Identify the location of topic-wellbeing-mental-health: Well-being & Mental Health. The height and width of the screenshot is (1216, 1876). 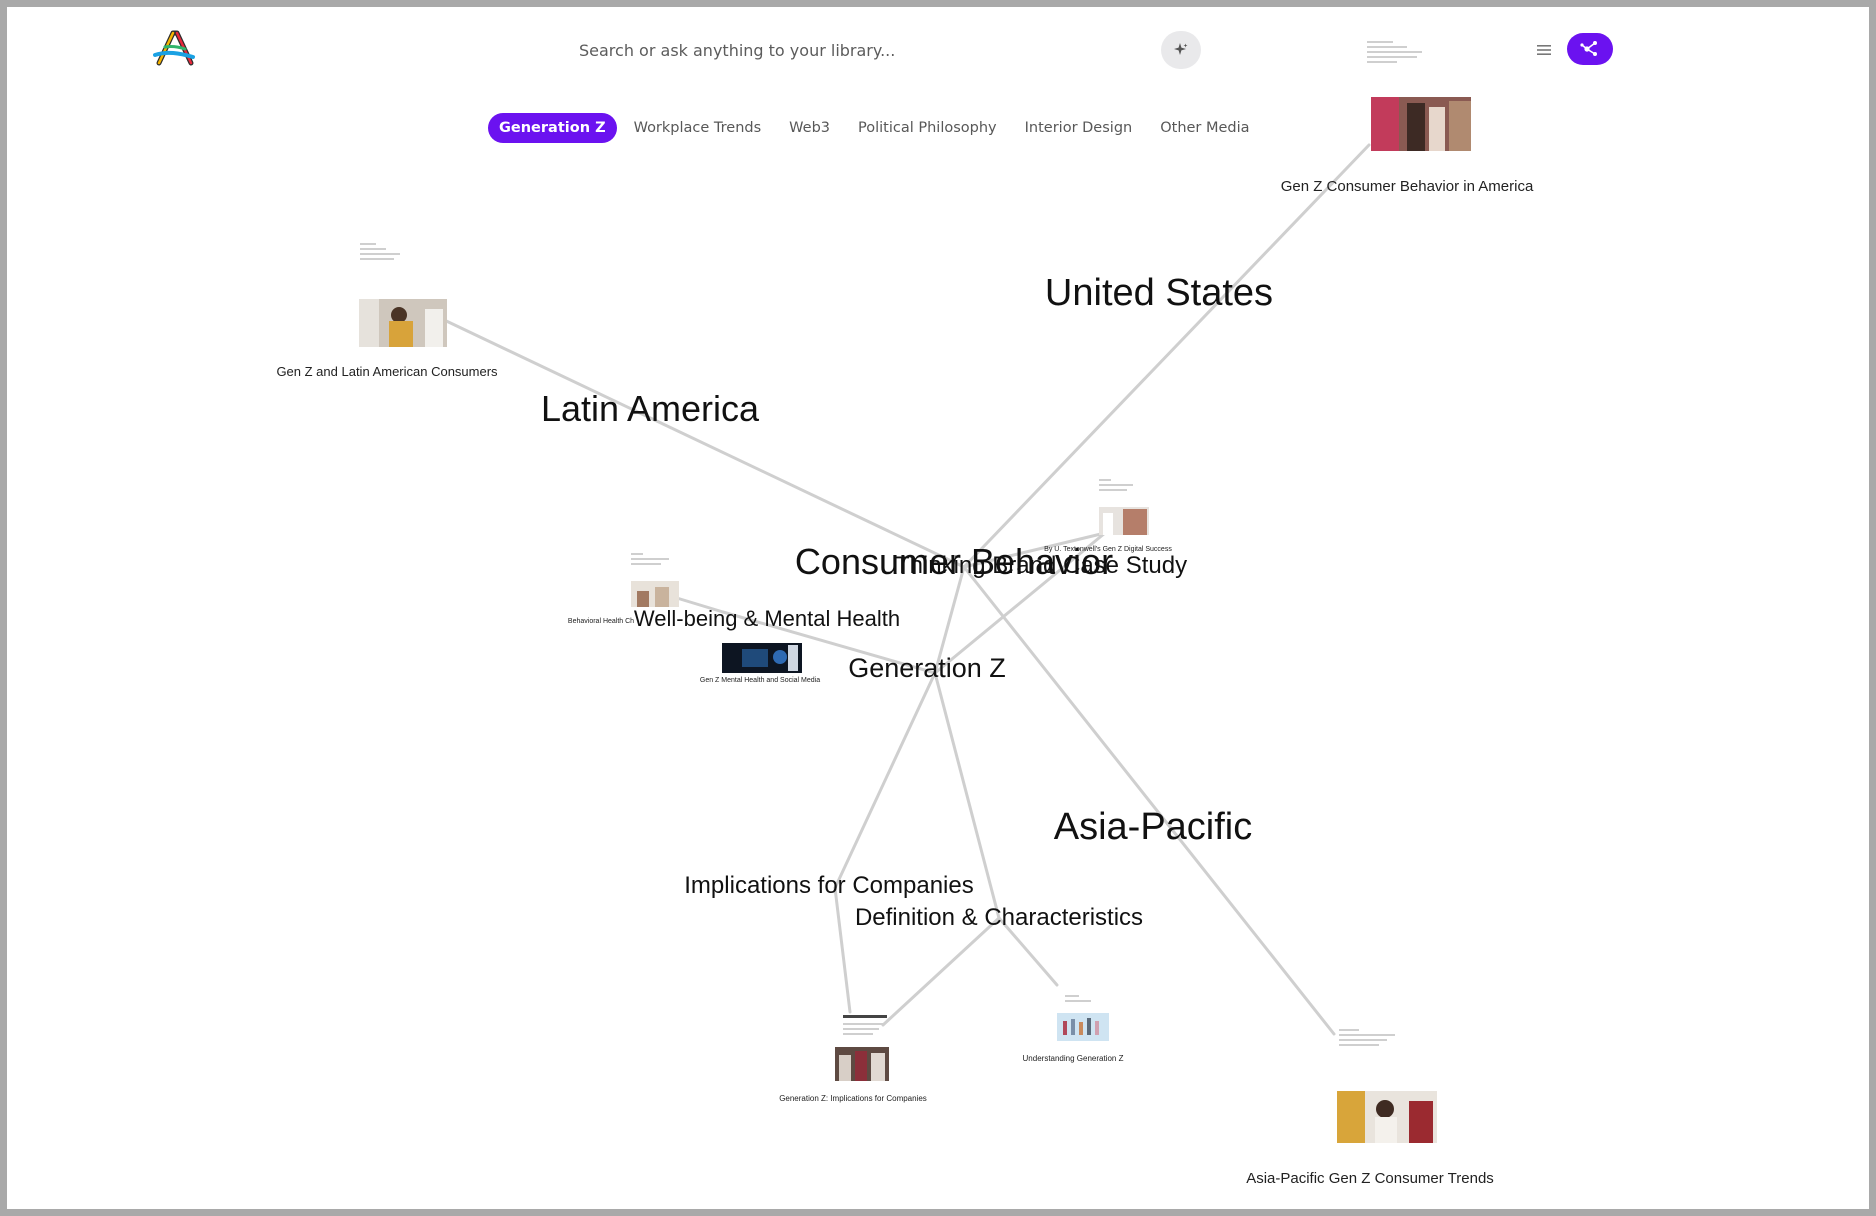
(767, 618).